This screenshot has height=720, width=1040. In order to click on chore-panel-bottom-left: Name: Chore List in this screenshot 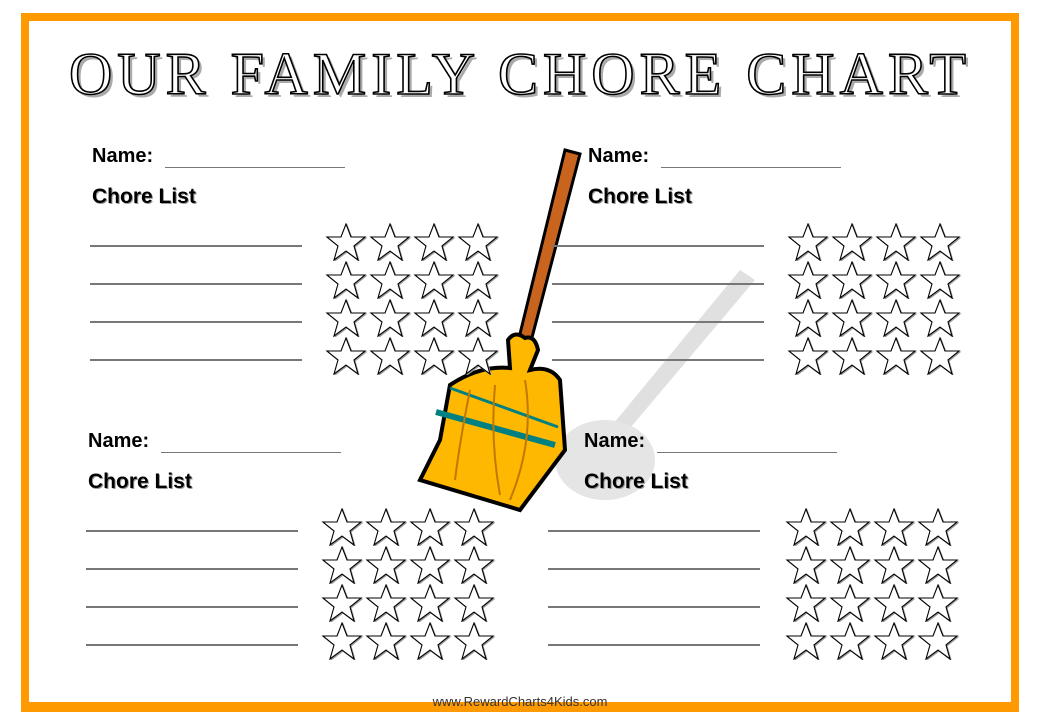, I will do `click(297, 550)`.